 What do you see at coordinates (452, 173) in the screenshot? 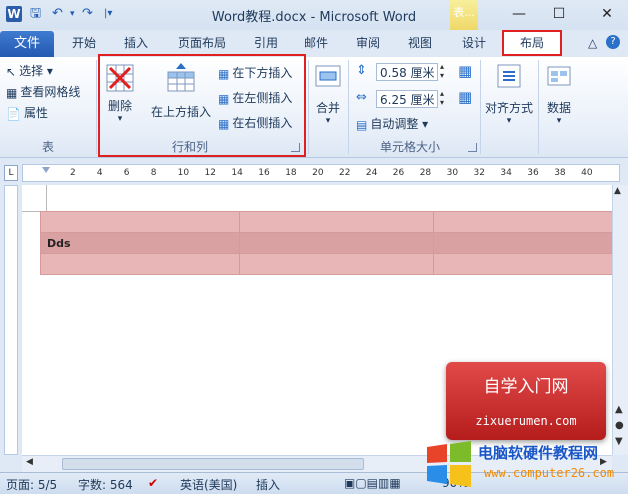
I see `ruler-tick: 30` at bounding box center [452, 173].